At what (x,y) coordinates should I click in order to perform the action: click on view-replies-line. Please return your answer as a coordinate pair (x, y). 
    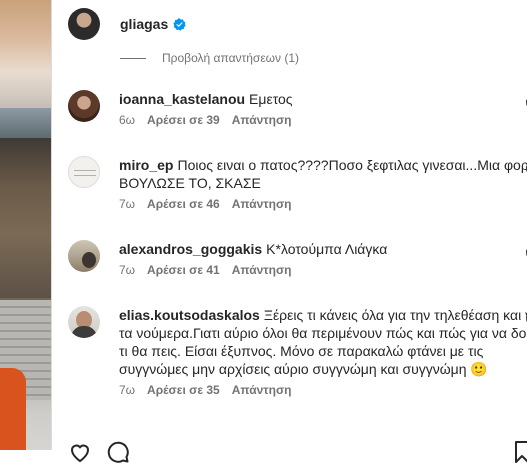
    Looking at the image, I should click on (133, 58).